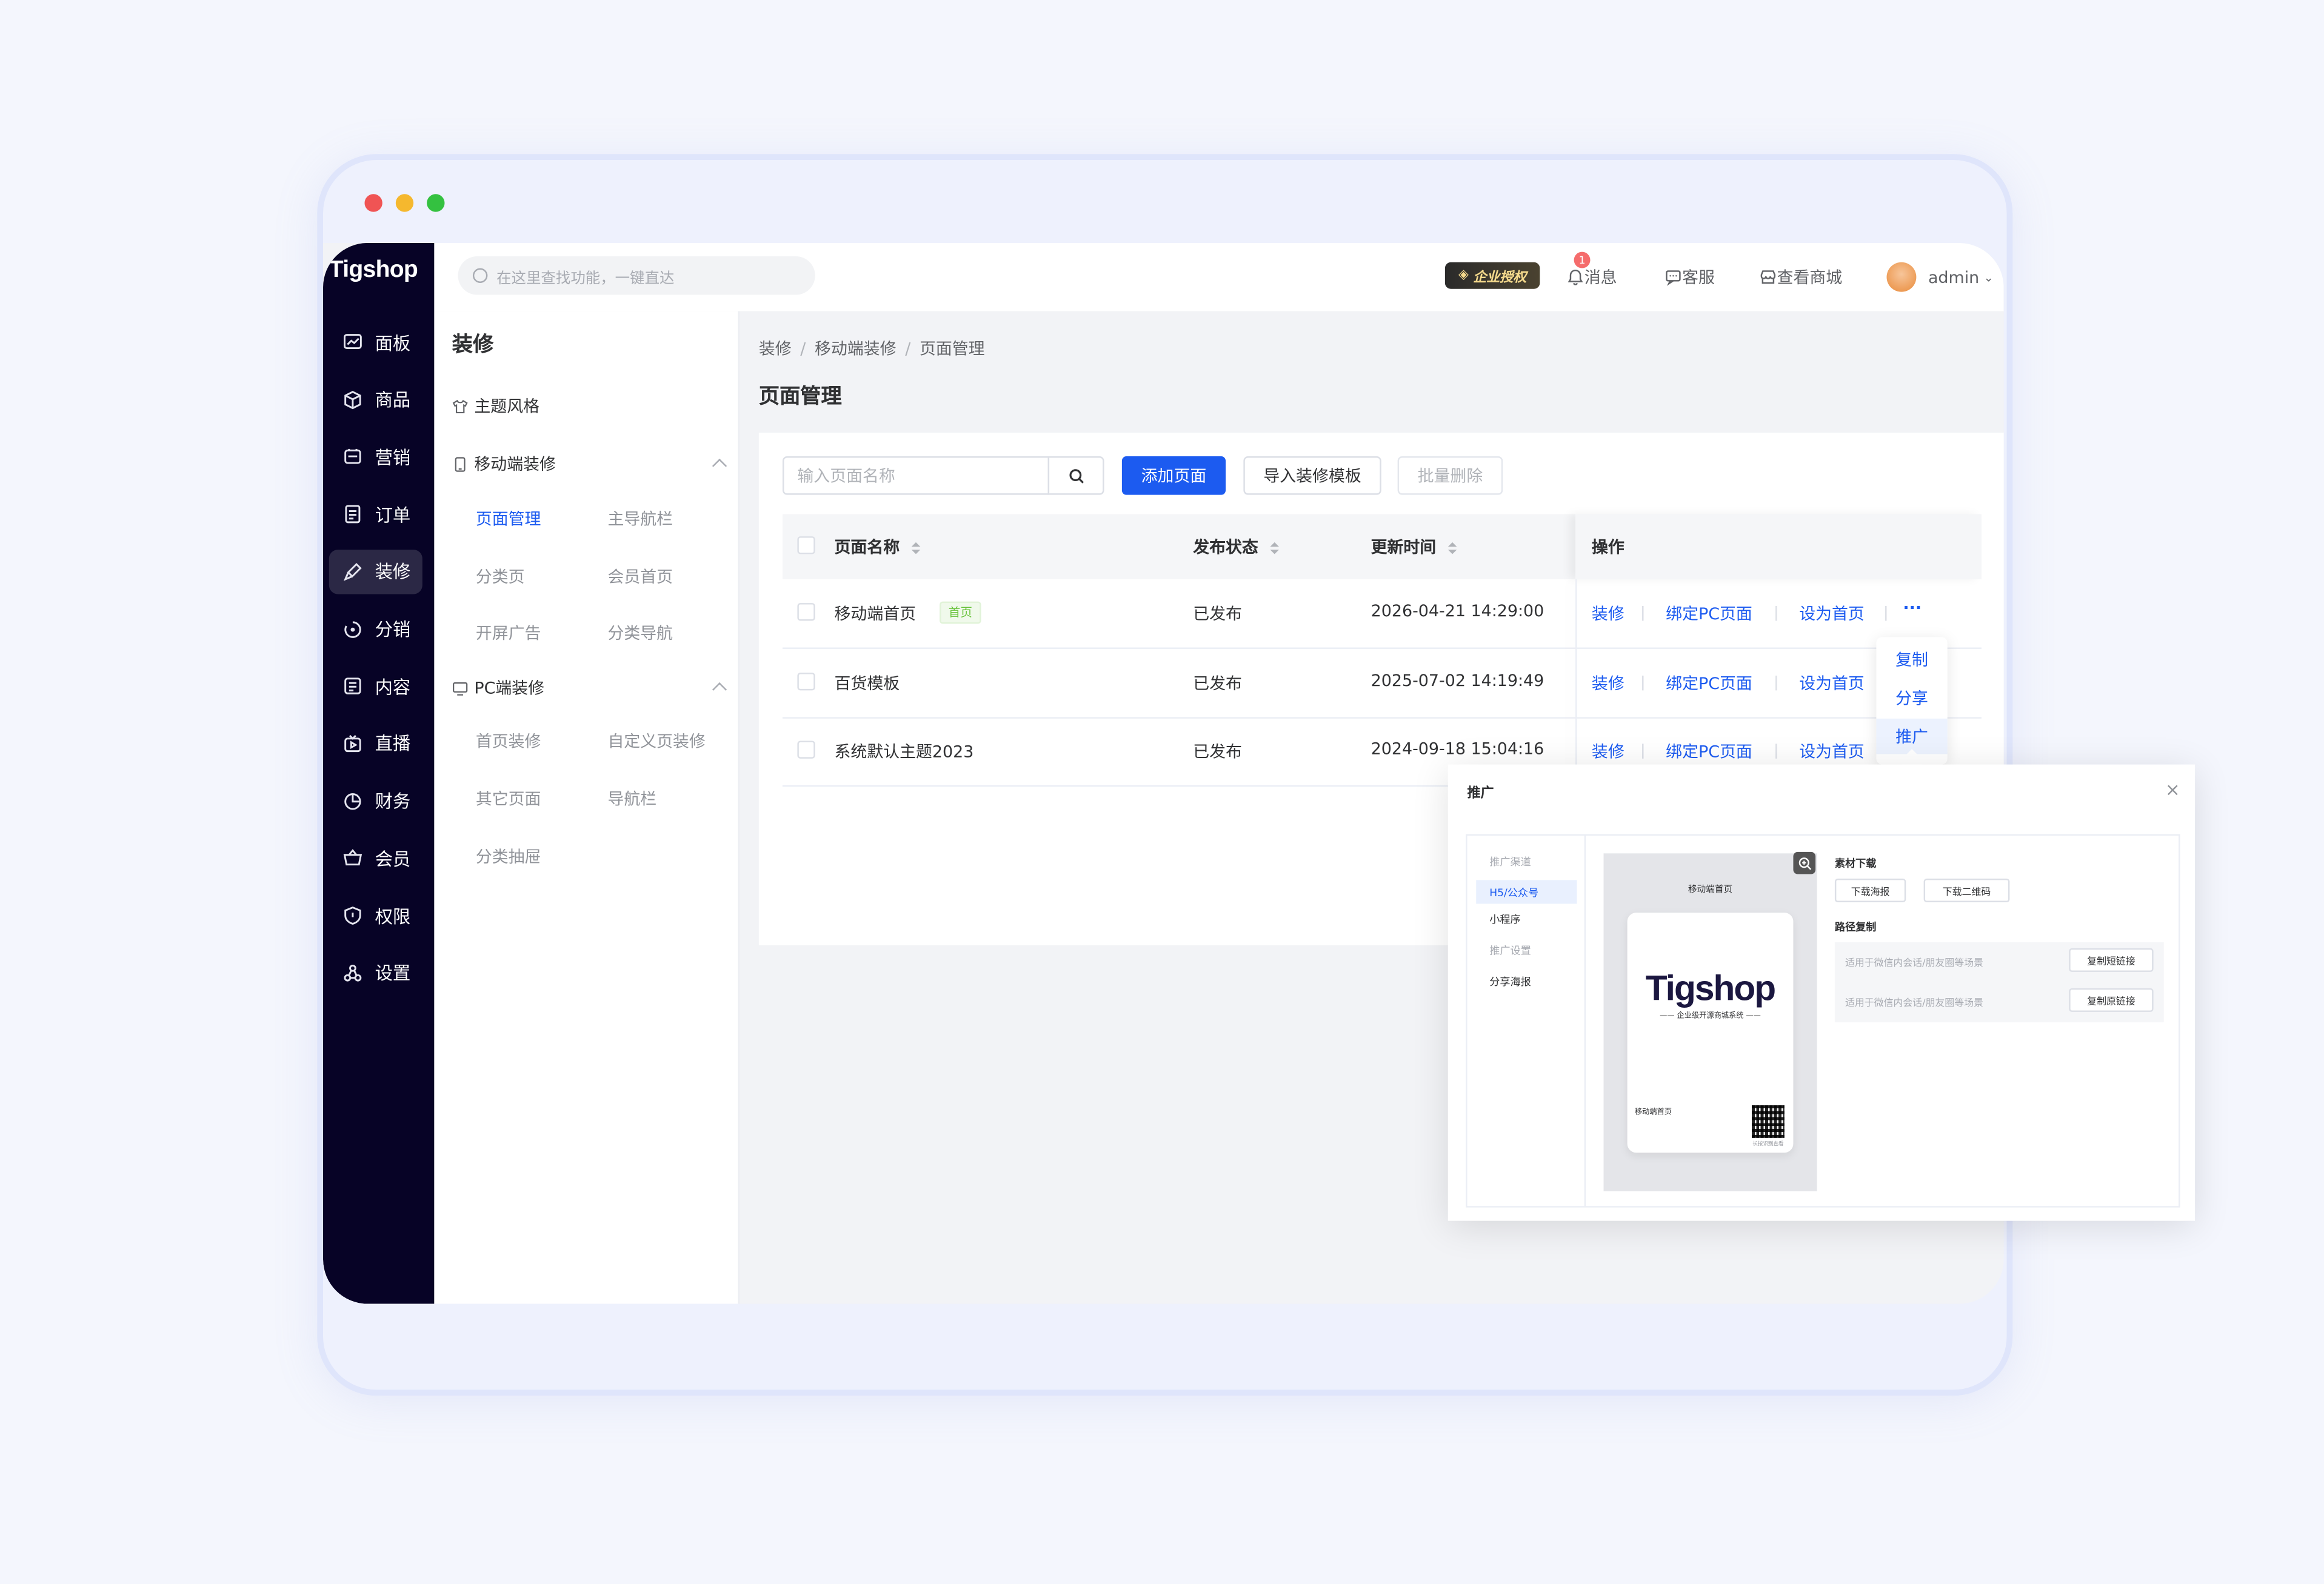  What do you see at coordinates (1810, 278) in the screenshot?
I see `view-shop-label: 查看商城` at bounding box center [1810, 278].